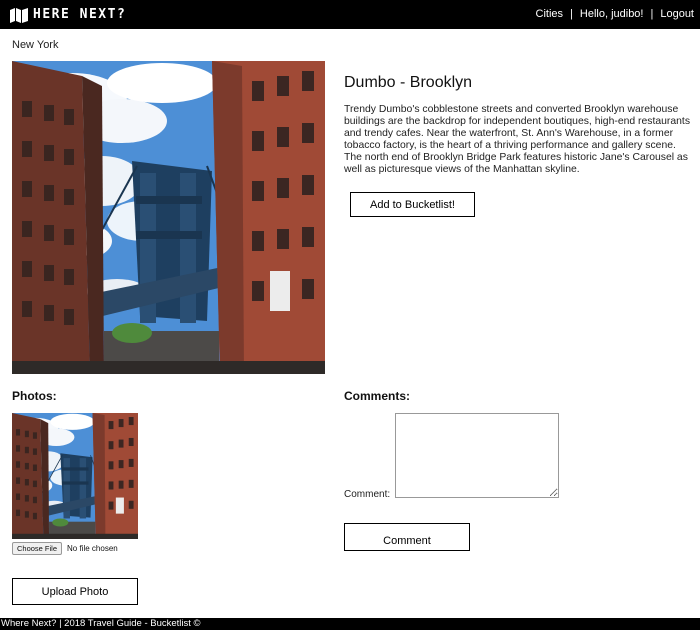 The image size is (700, 630). I want to click on upload-photo-button: Upload Photo, so click(75, 591).